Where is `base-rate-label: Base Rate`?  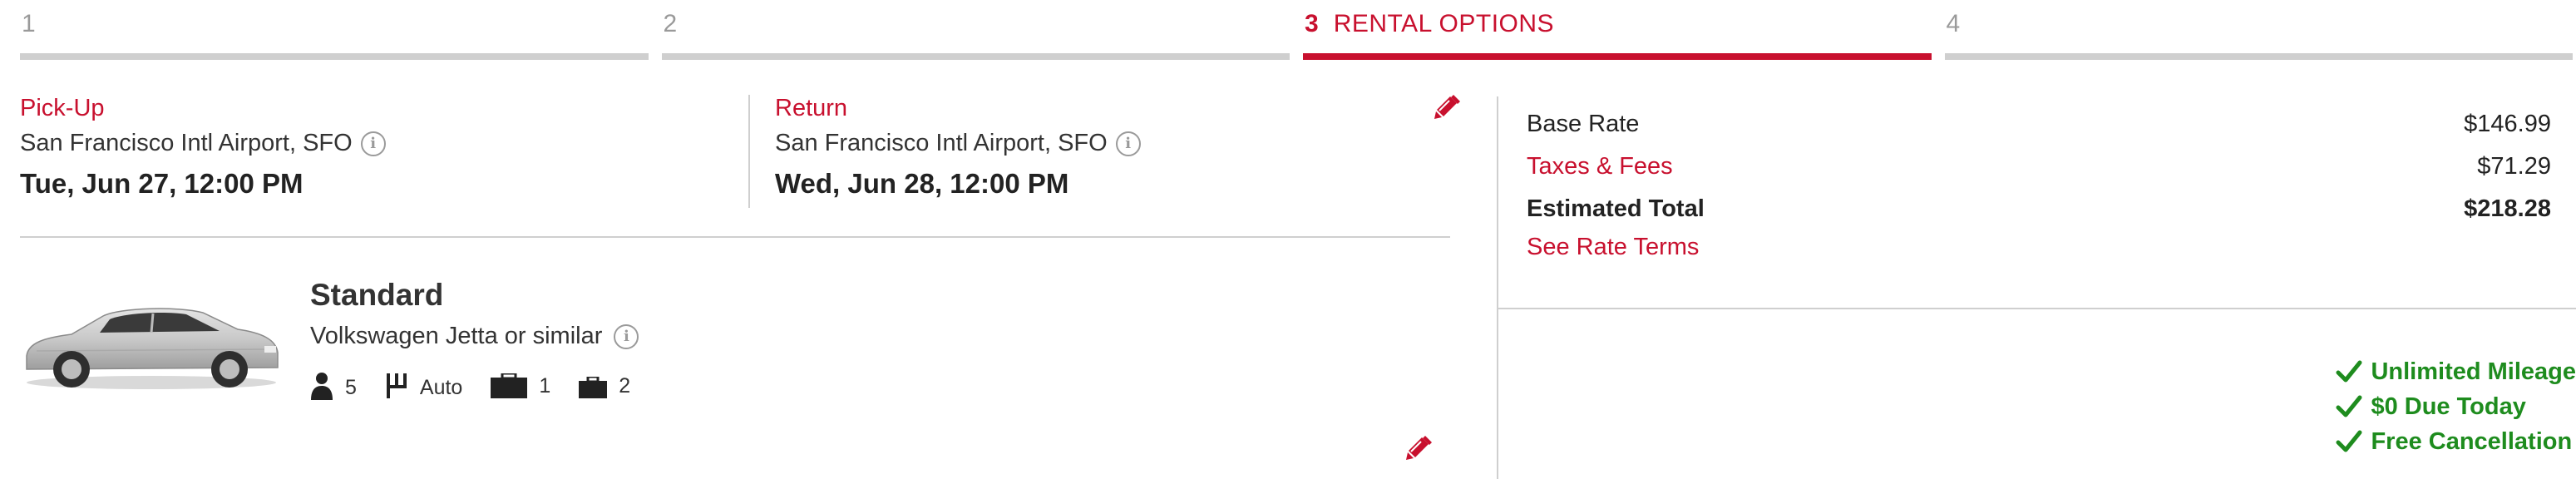 base-rate-label: Base Rate is located at coordinates (1583, 124).